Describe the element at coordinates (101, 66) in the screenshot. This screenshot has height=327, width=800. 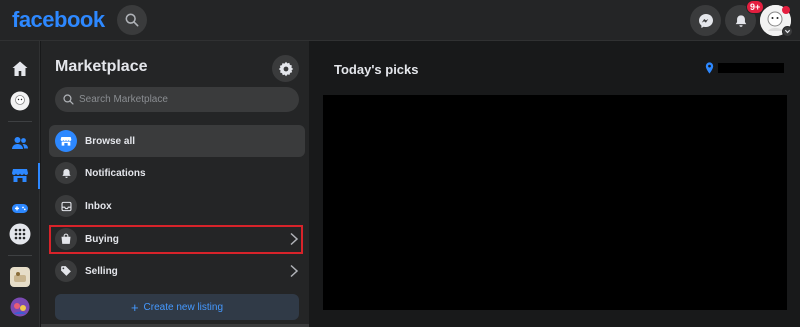
I see `sidebar-title: Marketplace` at that location.